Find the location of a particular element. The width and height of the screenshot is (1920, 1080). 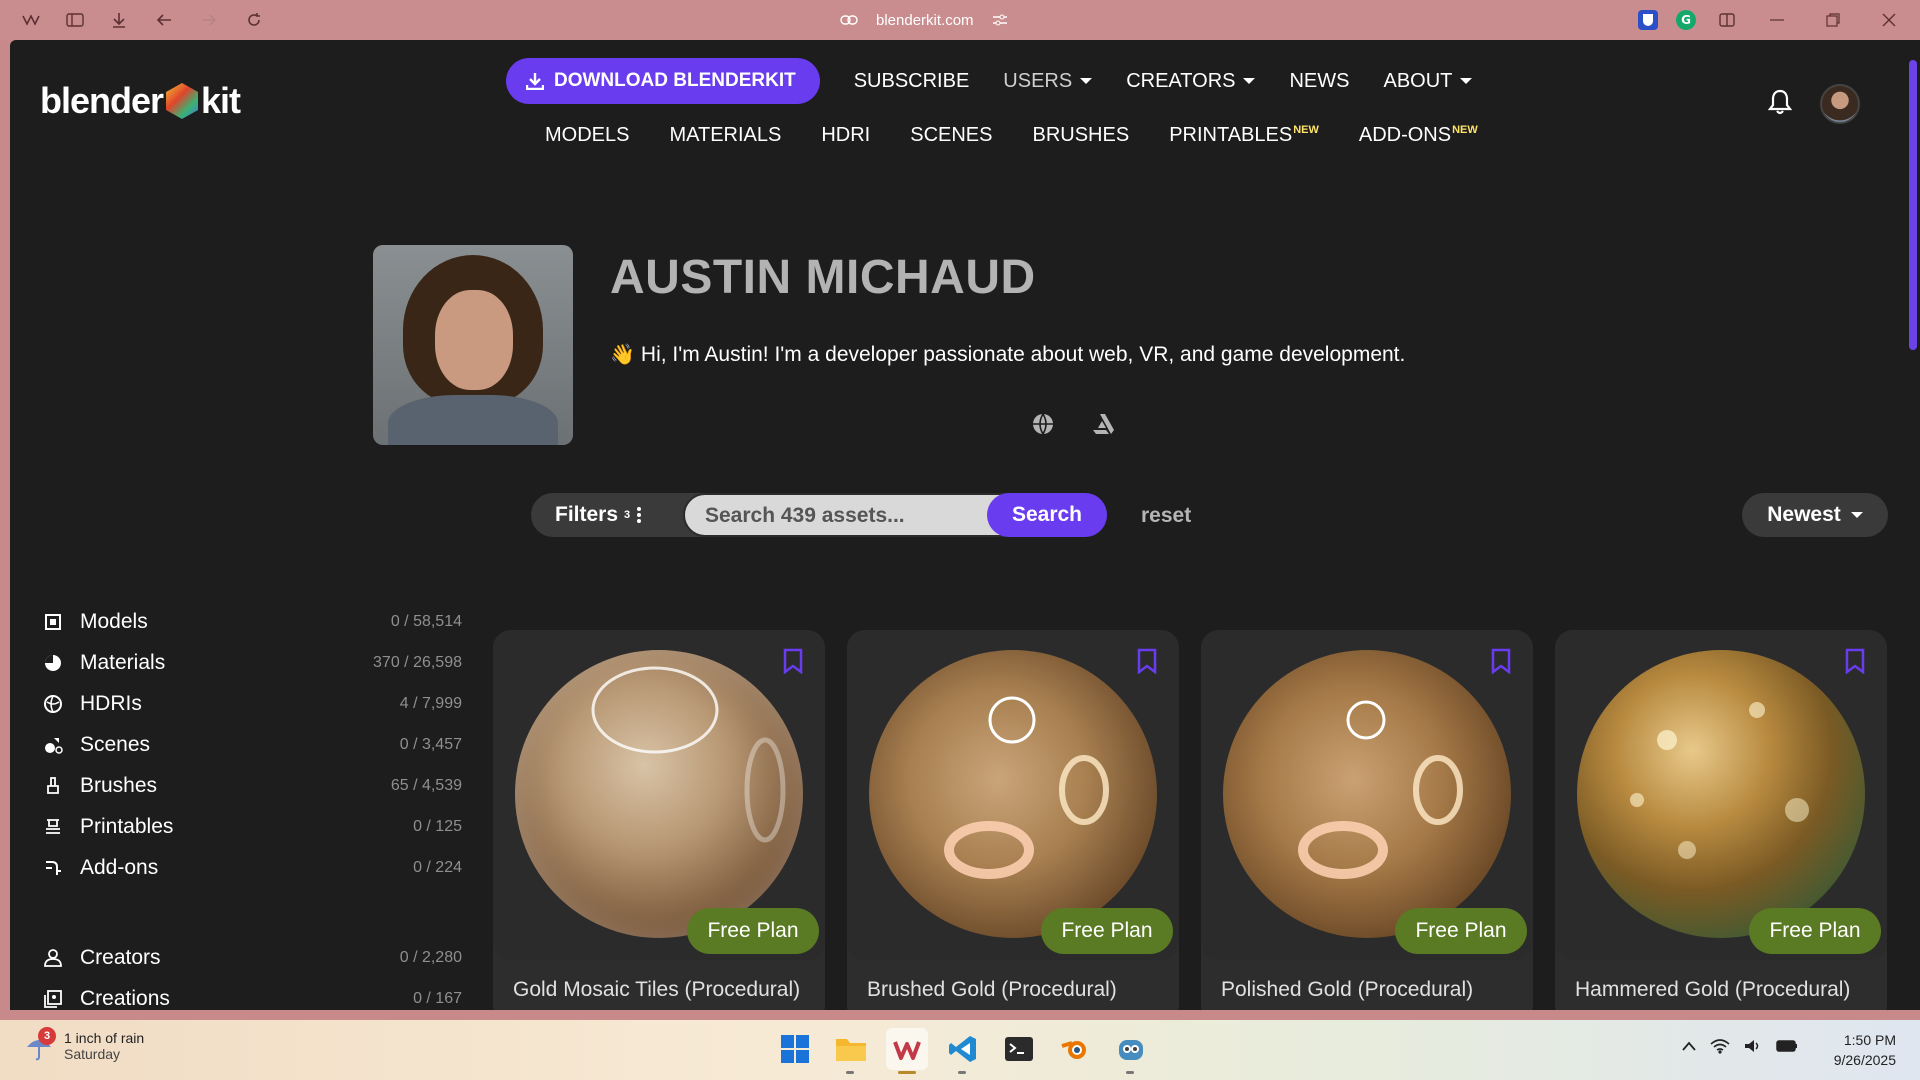

asset-title: Gold Mosaic Tiles (Procedural) is located at coordinates (661, 990).